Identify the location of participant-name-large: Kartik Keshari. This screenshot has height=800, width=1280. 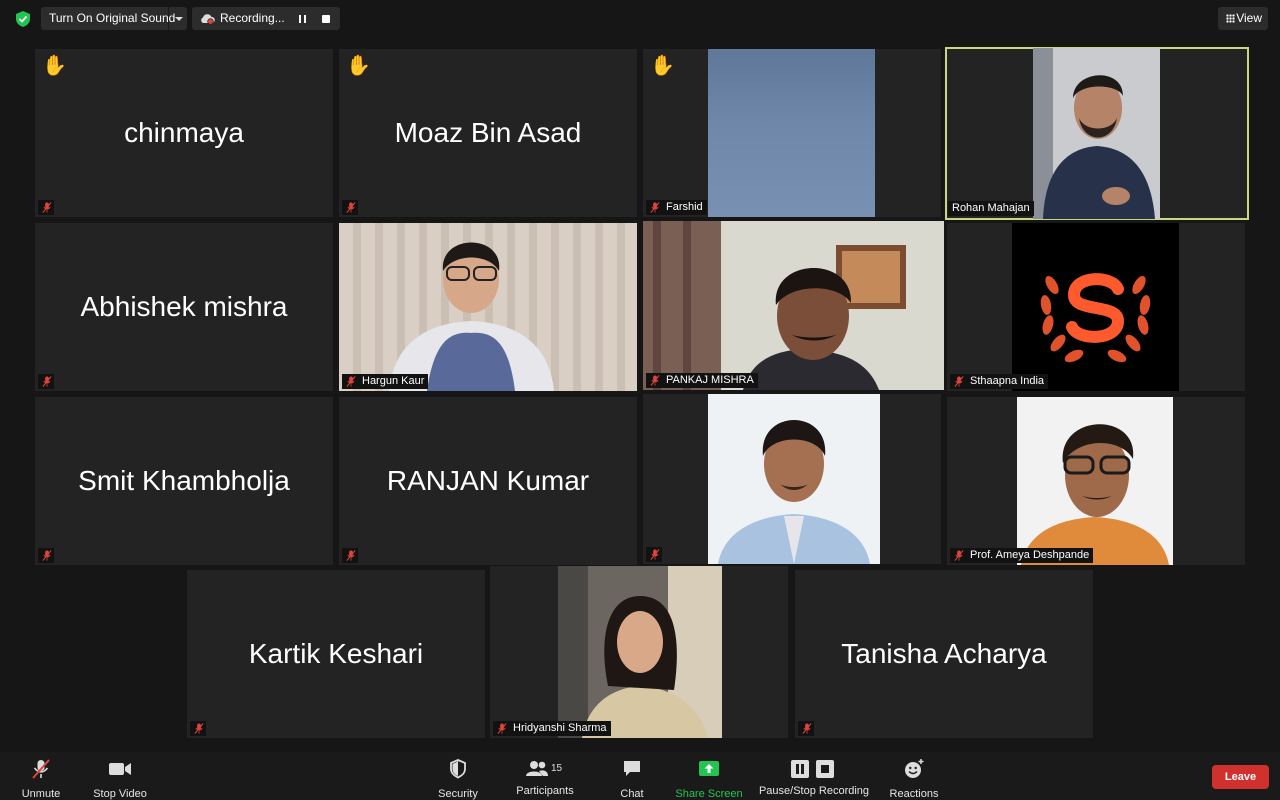
(336, 653).